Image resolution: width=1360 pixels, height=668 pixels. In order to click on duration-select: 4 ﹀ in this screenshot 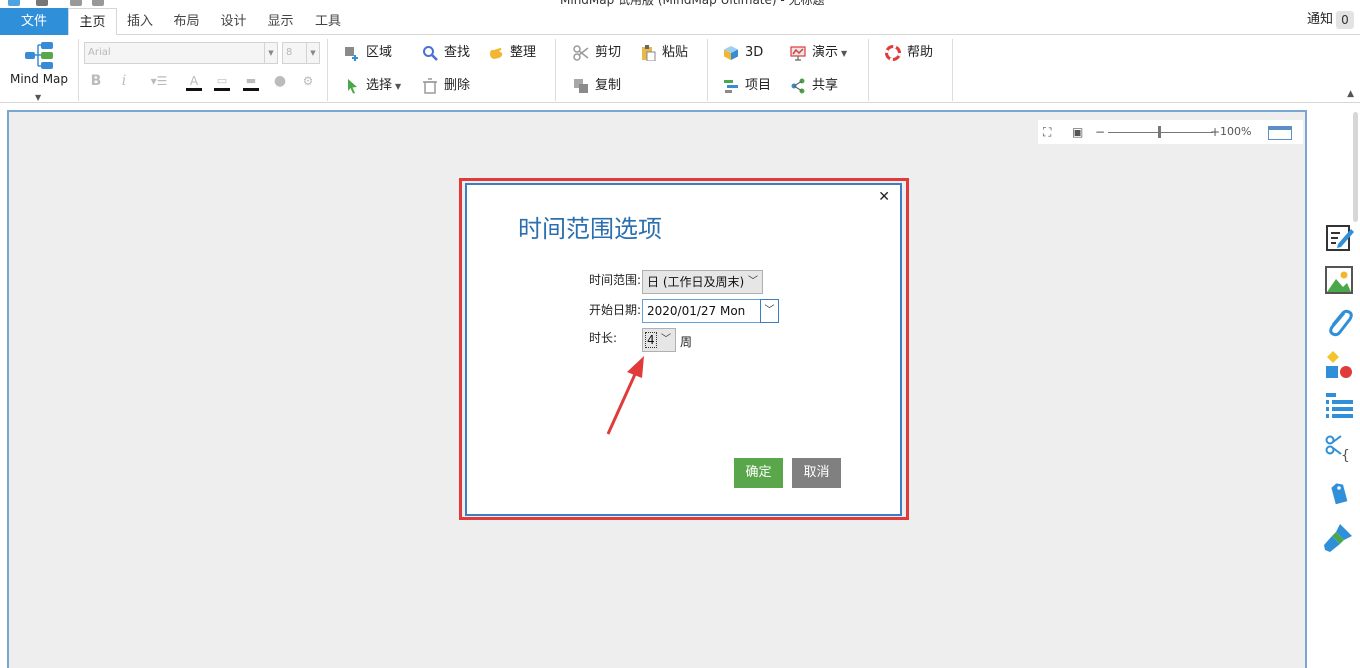, I will do `click(659, 340)`.